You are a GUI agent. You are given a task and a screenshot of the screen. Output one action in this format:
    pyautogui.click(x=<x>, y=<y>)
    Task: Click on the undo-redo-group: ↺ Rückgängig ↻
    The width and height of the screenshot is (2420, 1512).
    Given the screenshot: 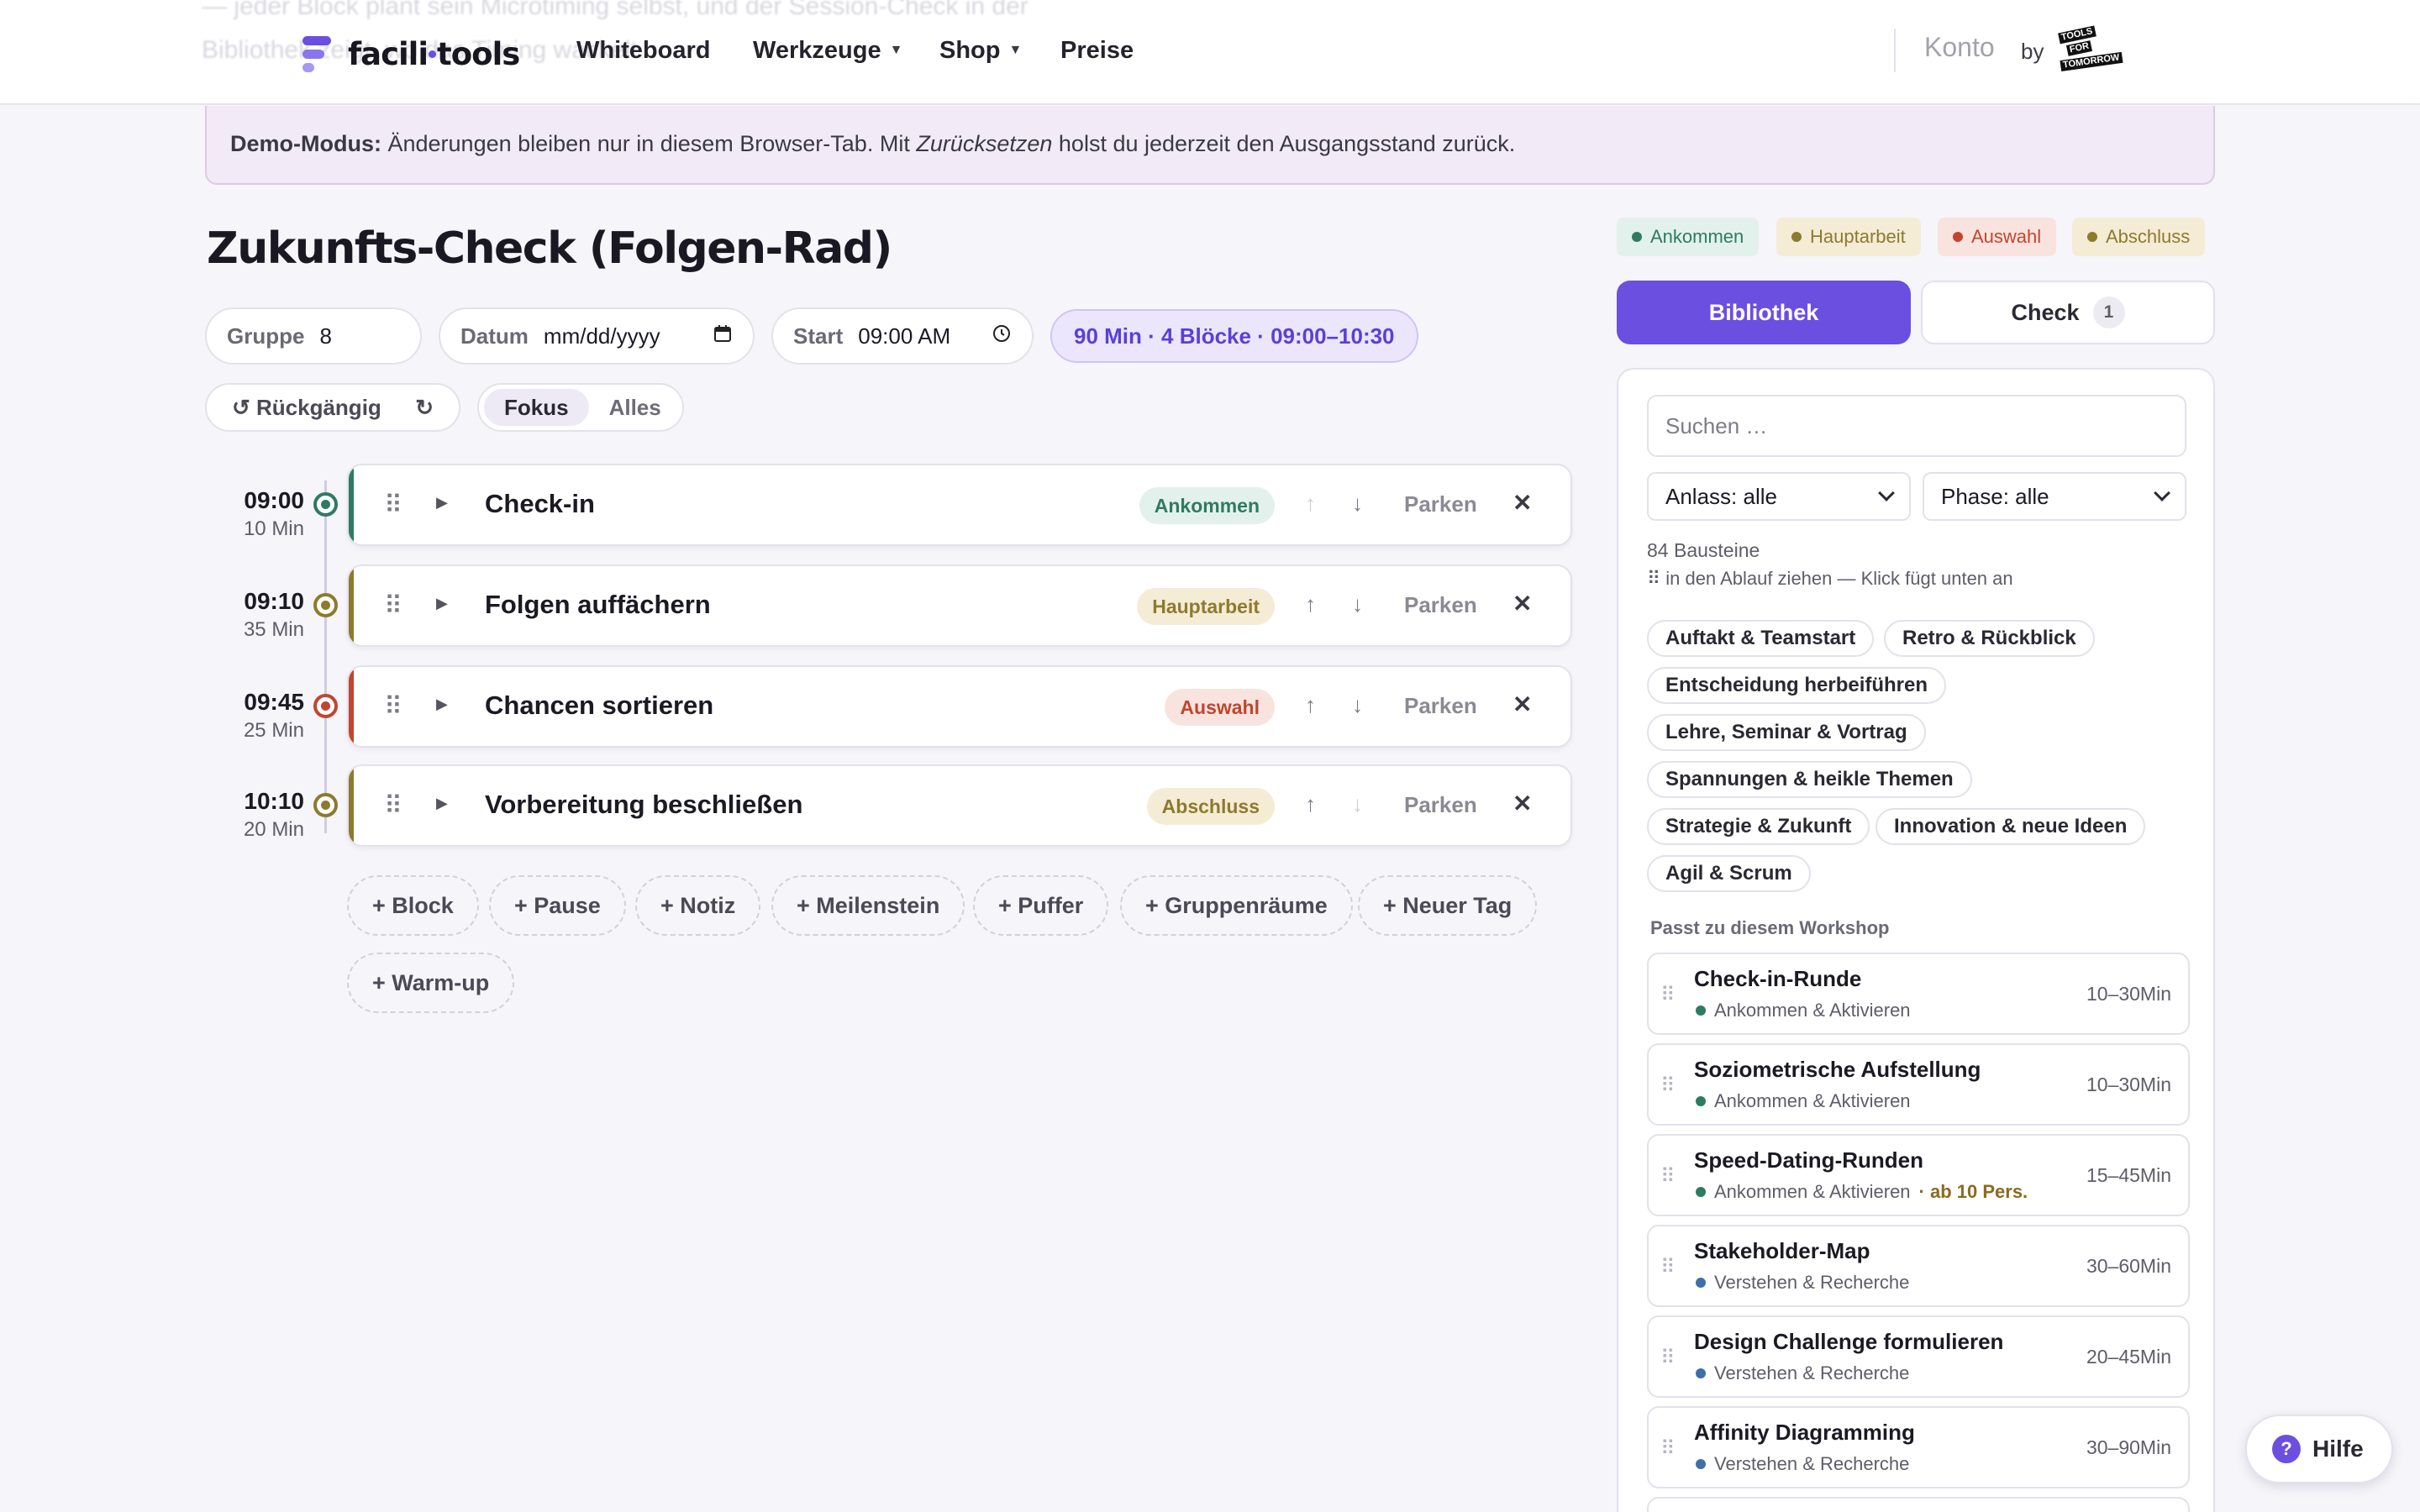 What is the action you would take?
    pyautogui.click(x=332, y=407)
    